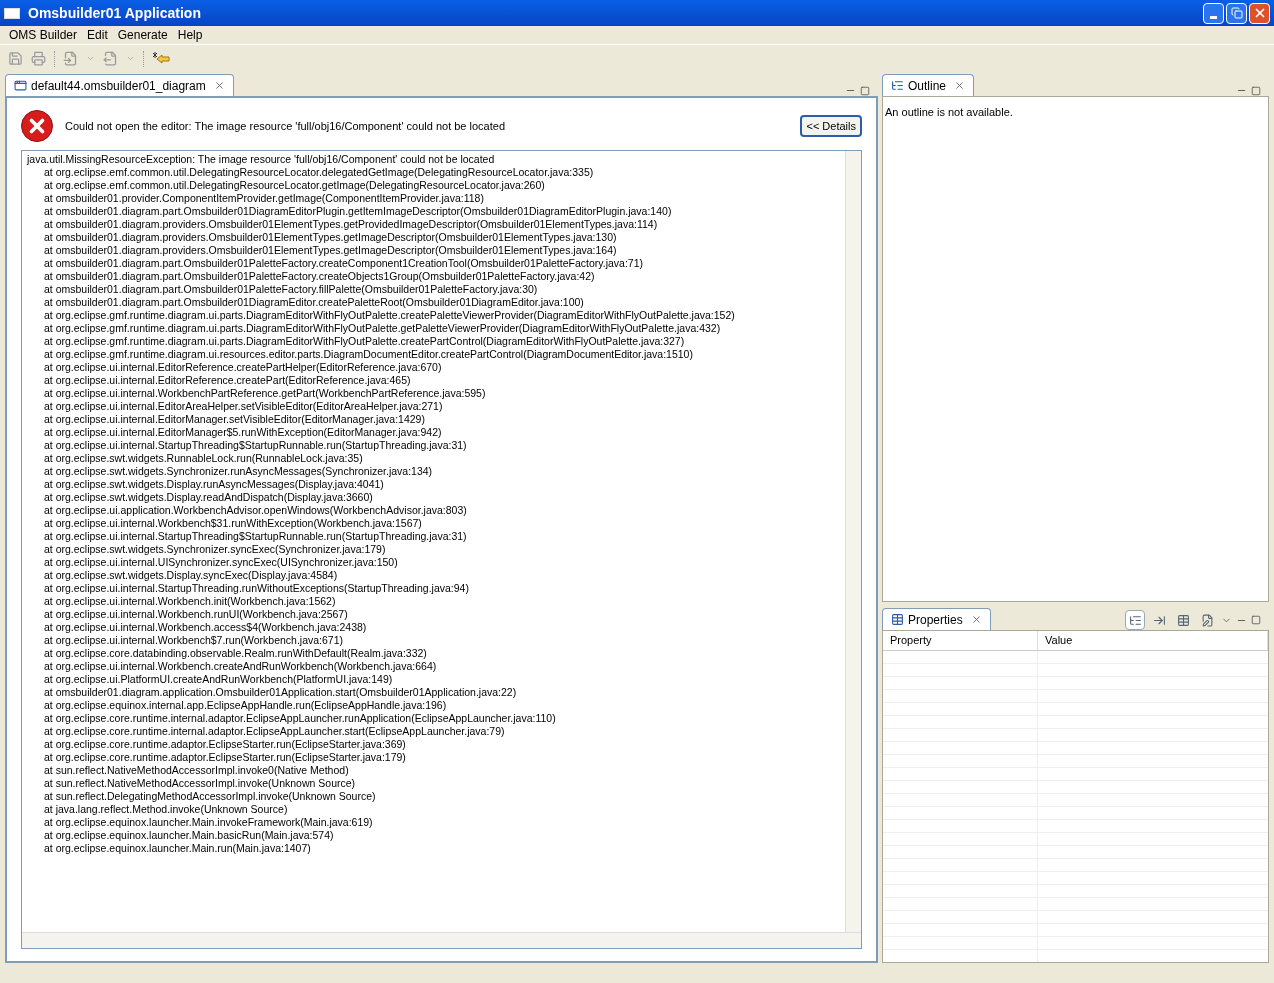 The width and height of the screenshot is (1274, 983). I want to click on trace-line: at org.eclipse.ui.internal.WorkbenchPartReference.getPart(WorkbenchPartReference.java:595), so click(265, 393).